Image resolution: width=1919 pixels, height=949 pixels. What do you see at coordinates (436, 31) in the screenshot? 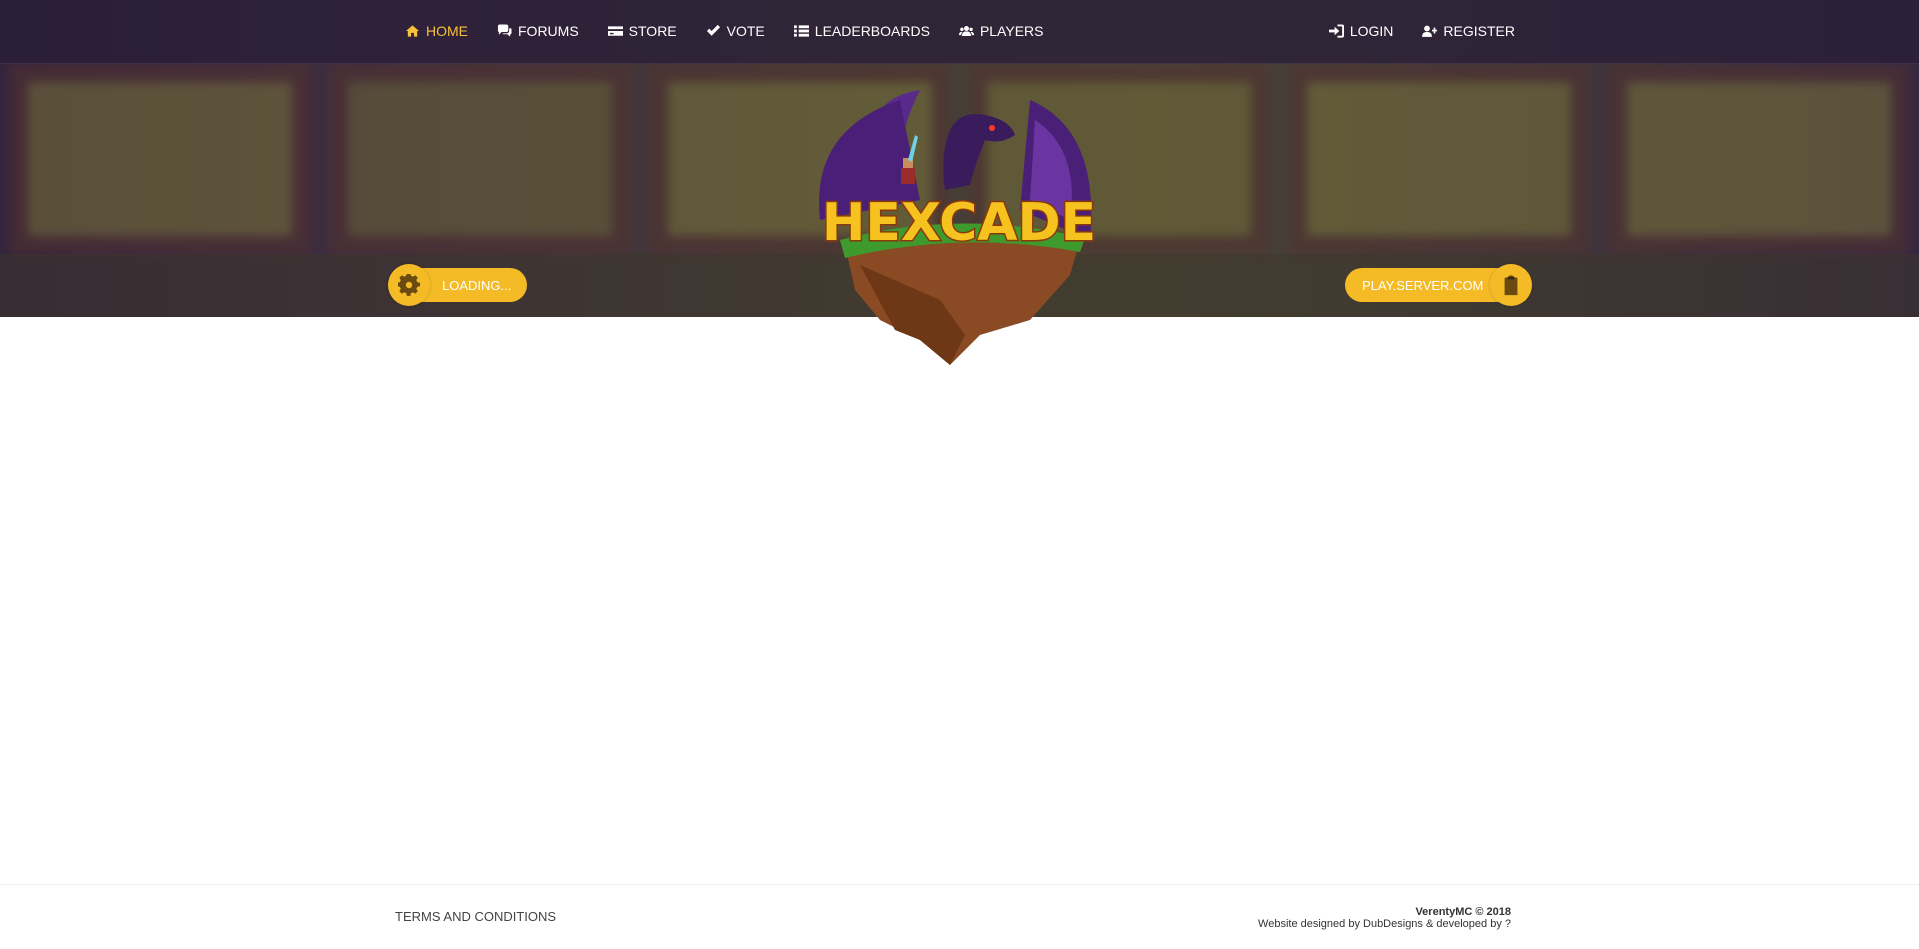
I see `nav-home: HOME` at bounding box center [436, 31].